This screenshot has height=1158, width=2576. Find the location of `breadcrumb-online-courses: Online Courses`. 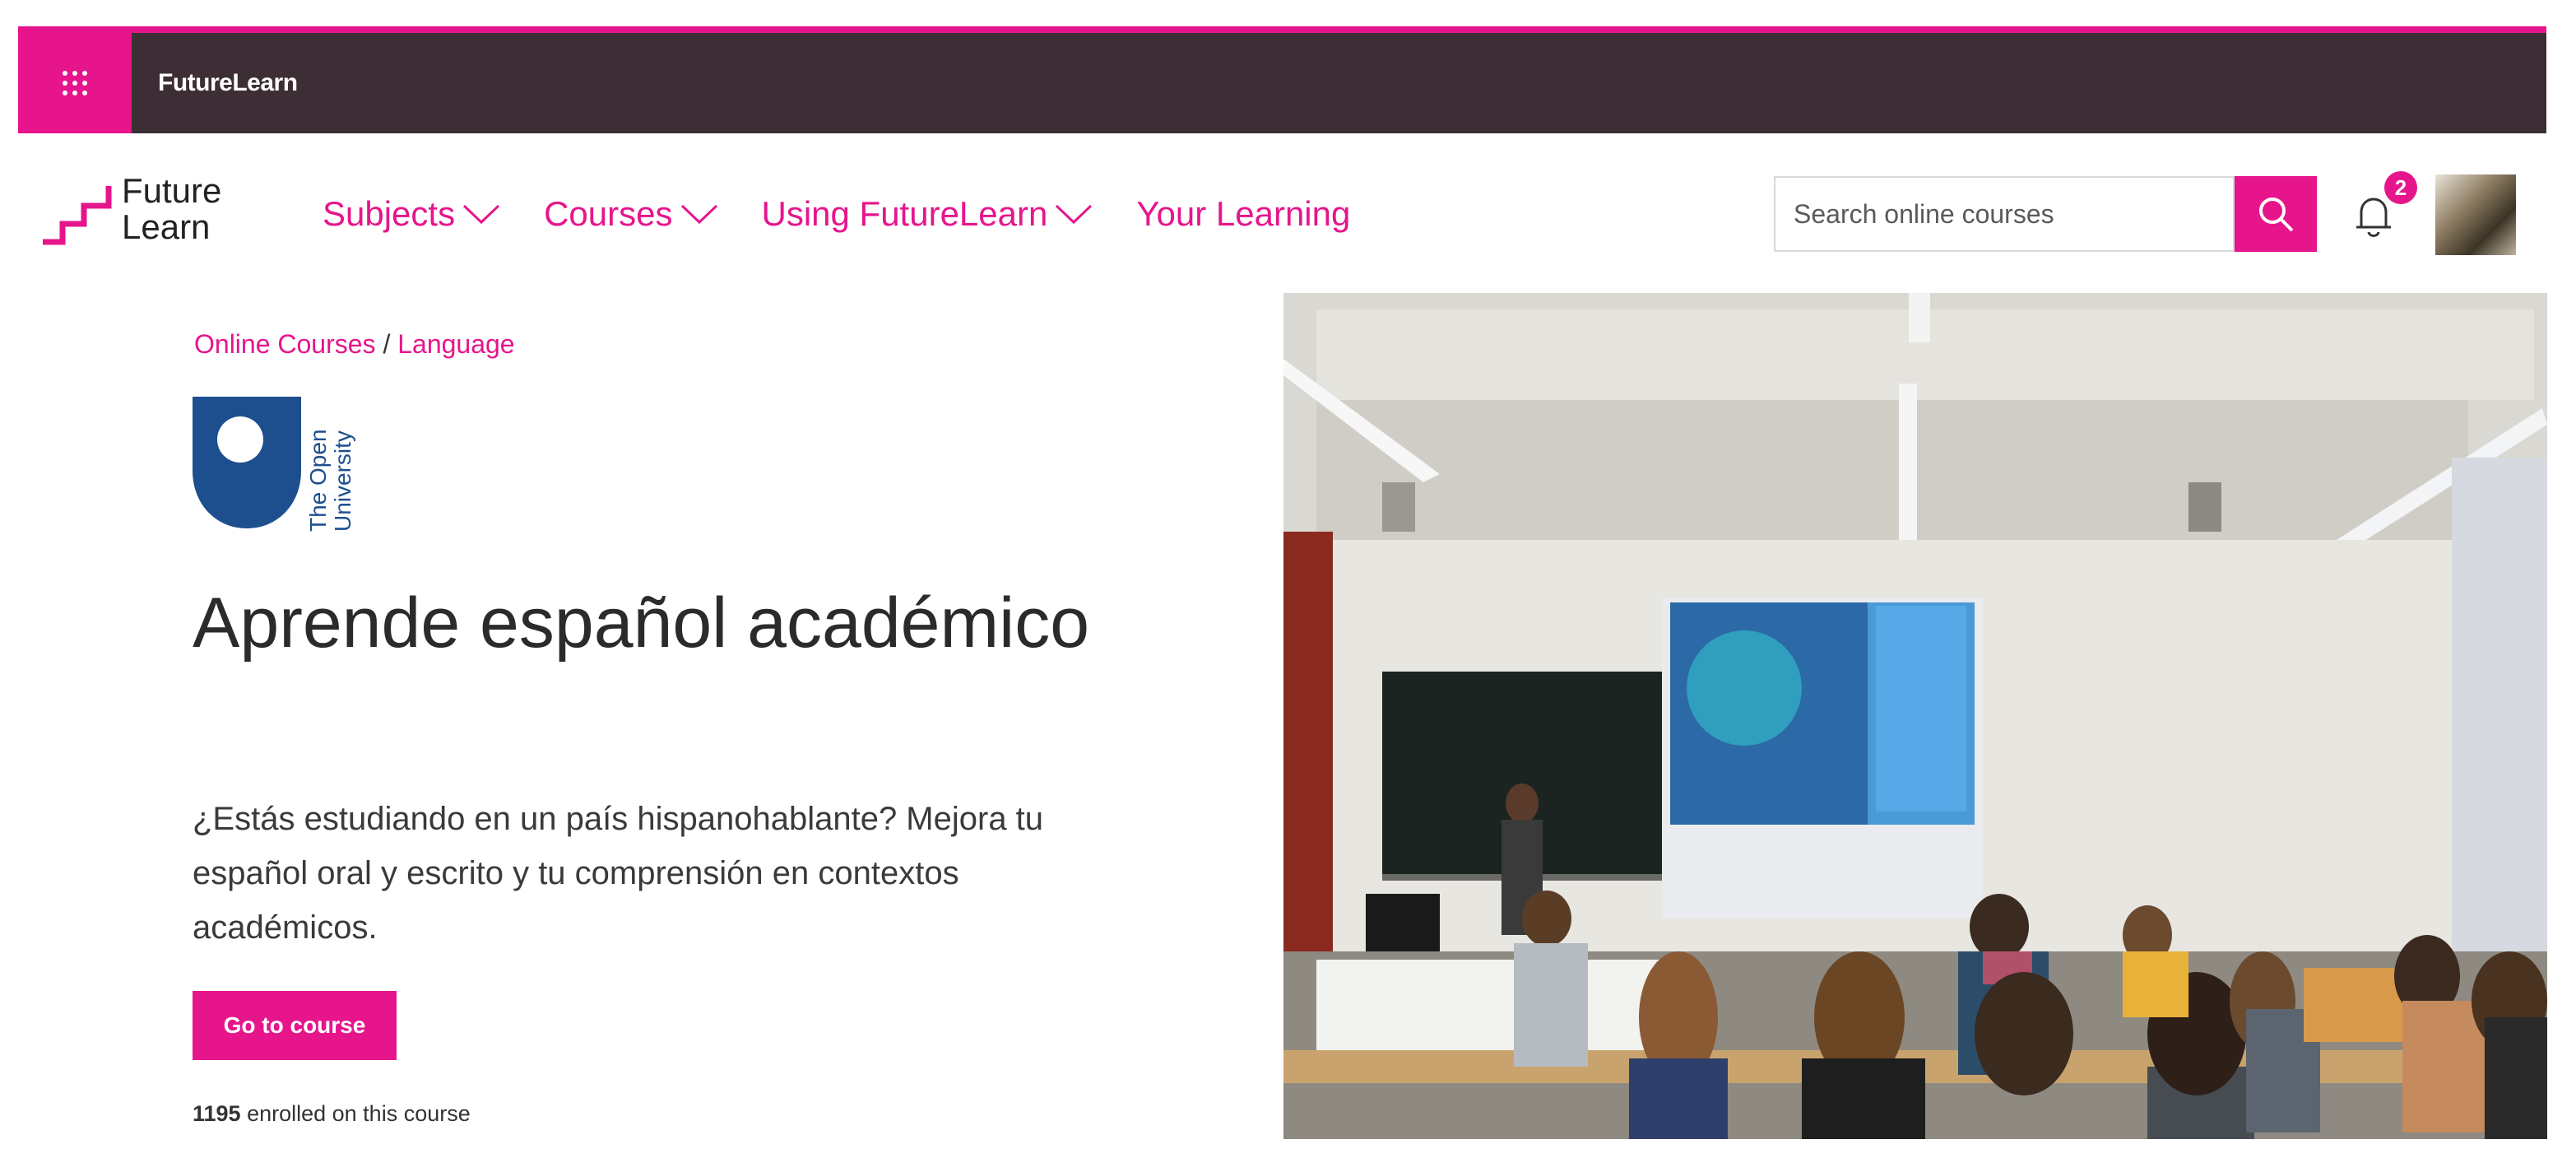

breadcrumb-online-courses: Online Courses is located at coordinates (285, 344).